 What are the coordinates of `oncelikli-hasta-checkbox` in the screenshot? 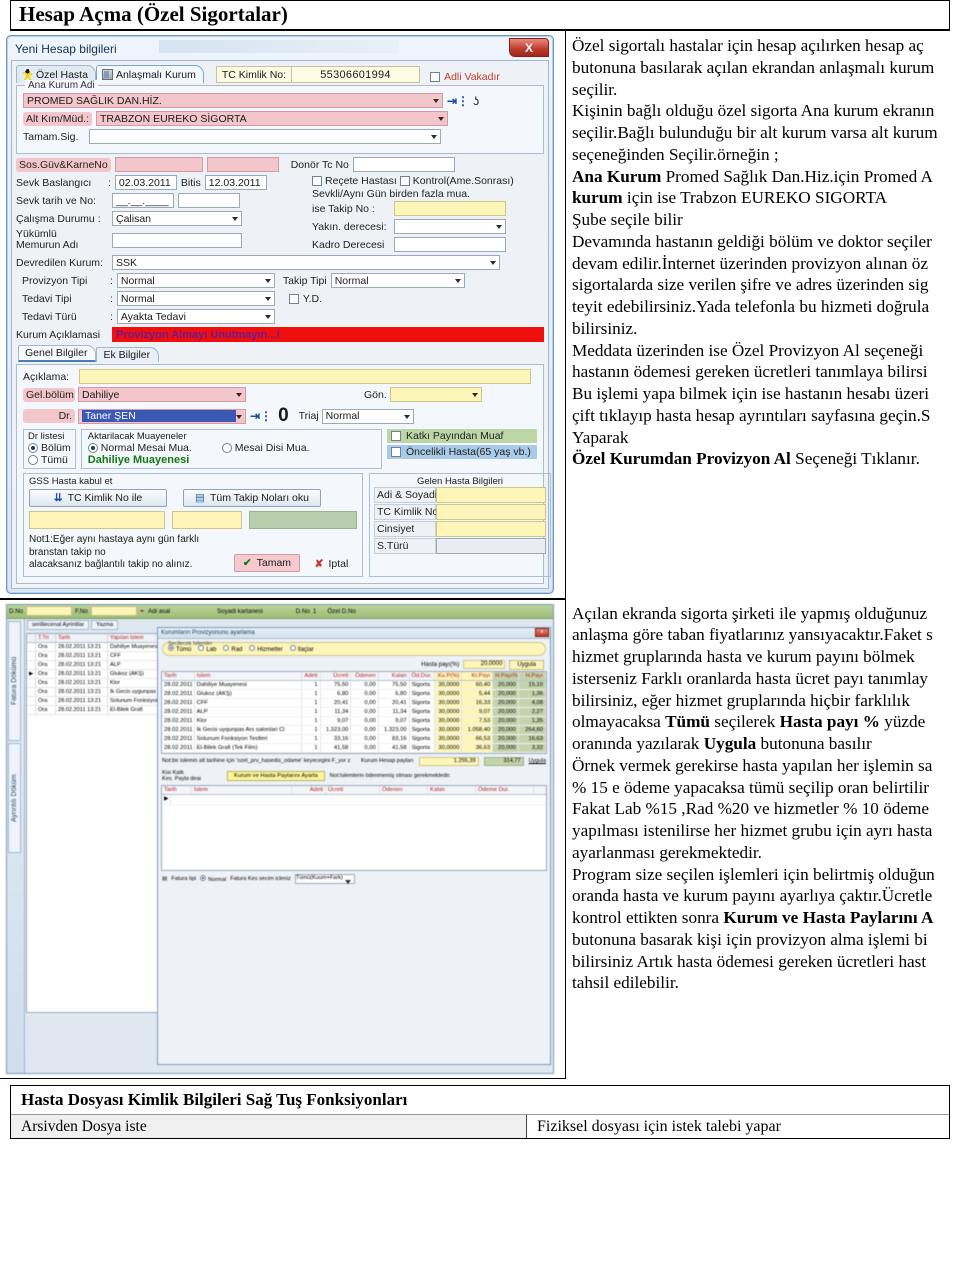 It's located at (396, 452).